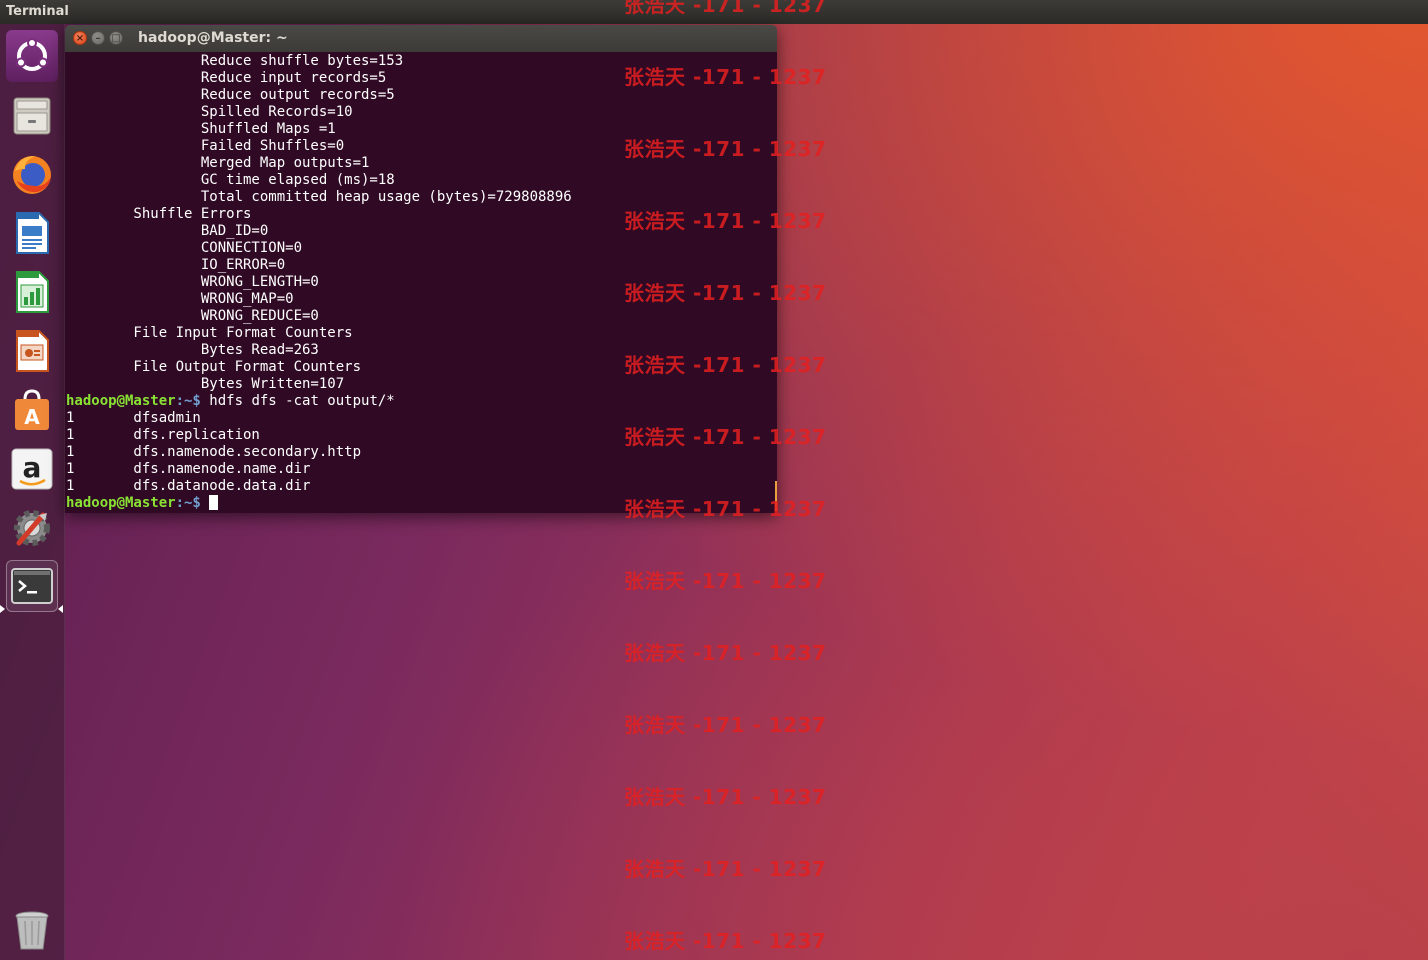 Image resolution: width=1428 pixels, height=960 pixels. Describe the element at coordinates (214, 367) in the screenshot. I see `terminal-line: File Output Format Counters` at that location.